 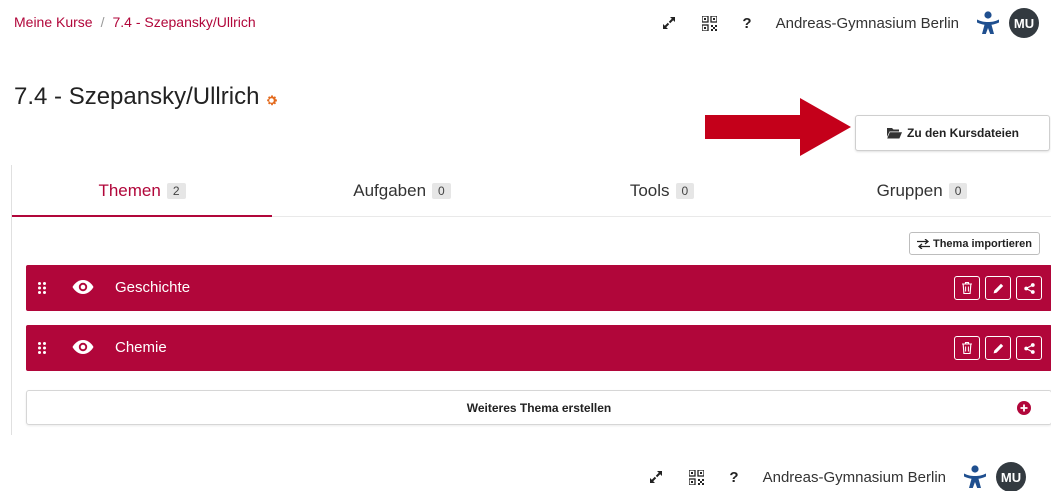 I want to click on tab-themen: Themen 2, so click(x=142, y=191).